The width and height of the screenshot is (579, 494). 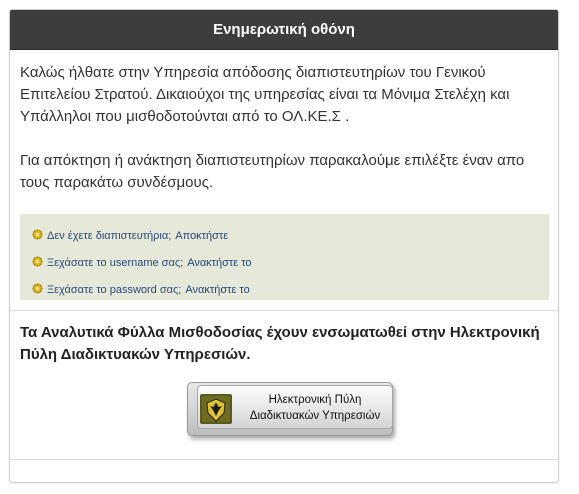 What do you see at coordinates (284, 30) in the screenshot?
I see `panel-header: Ενημερωτική οθόνη` at bounding box center [284, 30].